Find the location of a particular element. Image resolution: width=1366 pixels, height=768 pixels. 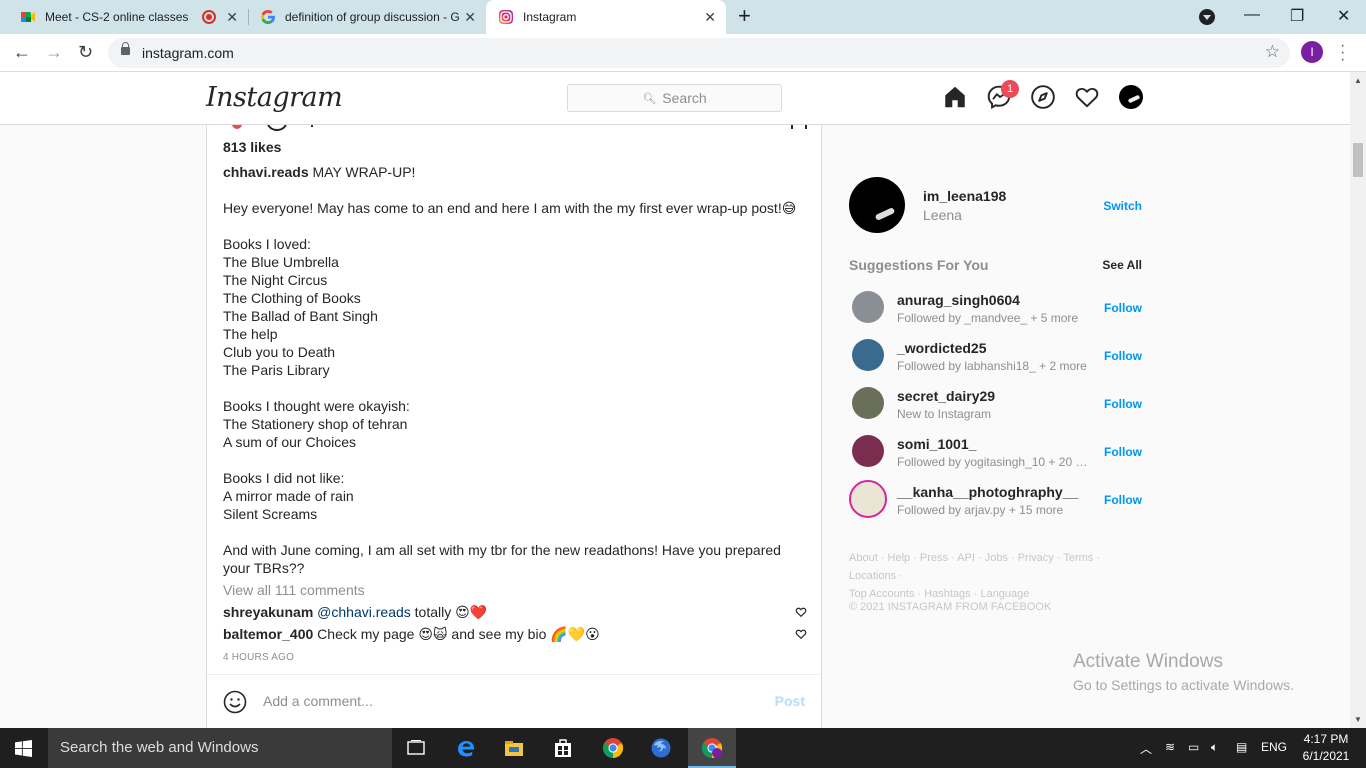

edge-browser-icon is located at coordinates (466, 748).